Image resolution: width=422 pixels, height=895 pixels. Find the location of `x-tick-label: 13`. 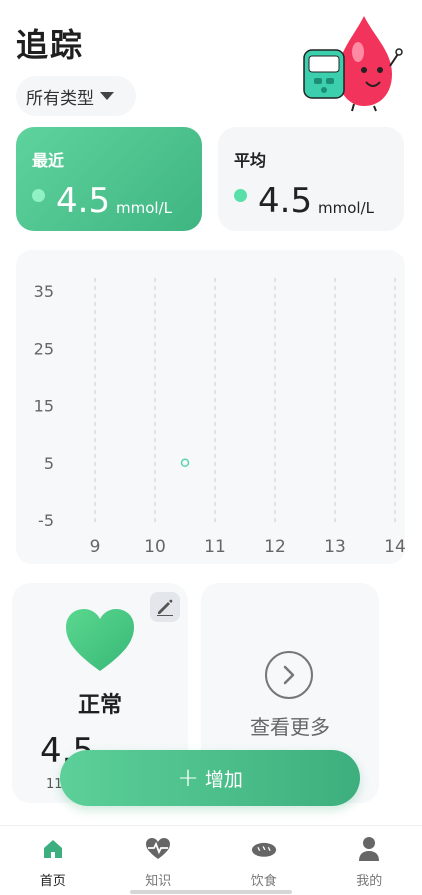

x-tick-label: 13 is located at coordinates (335, 547).